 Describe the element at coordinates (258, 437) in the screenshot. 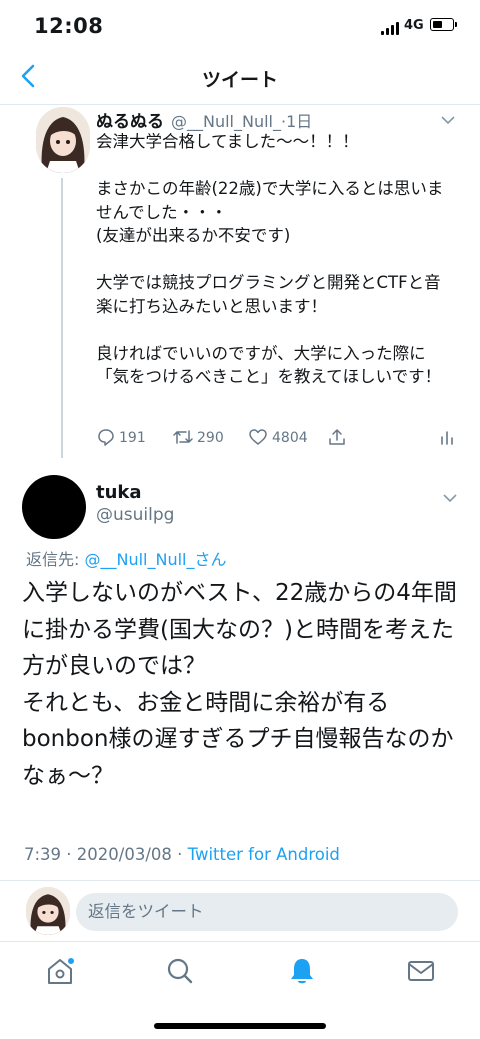

I see `heart-icon` at that location.